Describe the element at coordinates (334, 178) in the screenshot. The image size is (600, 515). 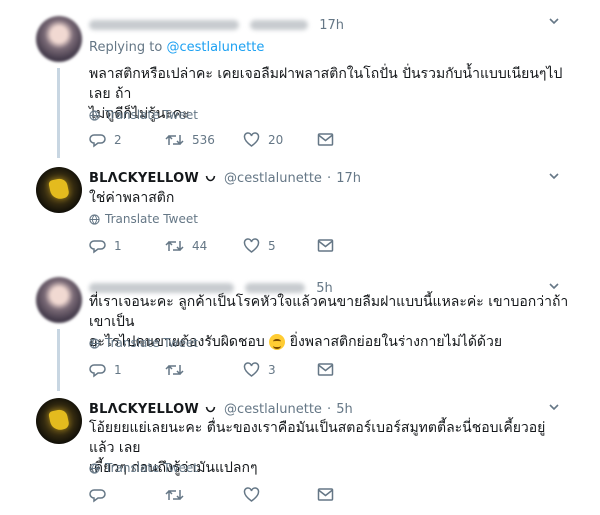
I see `tweet-header: BLΛCKYELLOW @cestlalunette · 17h` at that location.